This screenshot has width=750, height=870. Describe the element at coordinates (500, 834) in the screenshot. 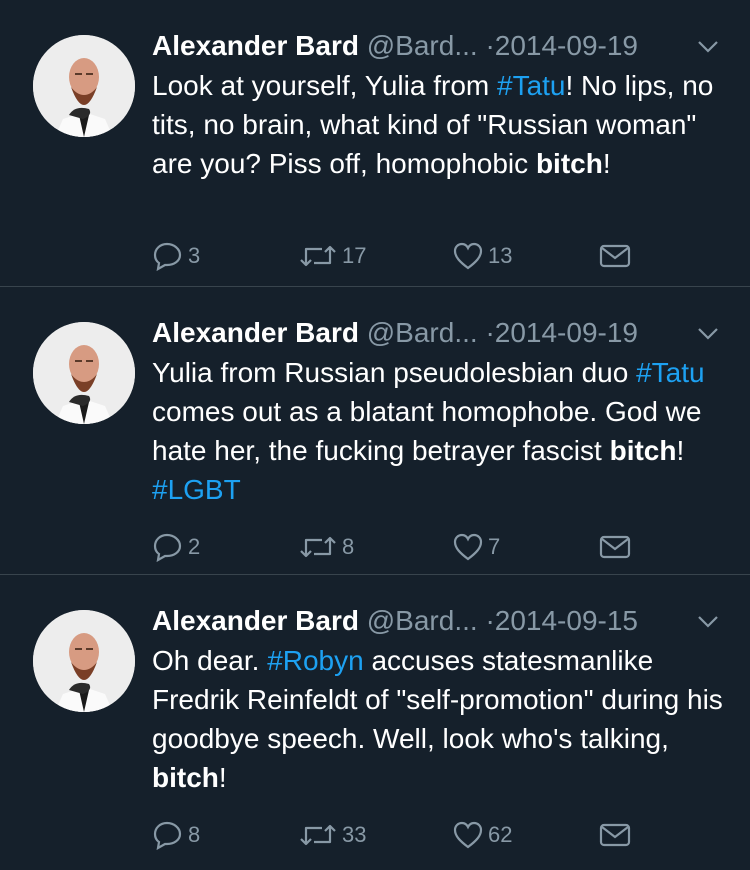

I see `like-count: 62` at that location.